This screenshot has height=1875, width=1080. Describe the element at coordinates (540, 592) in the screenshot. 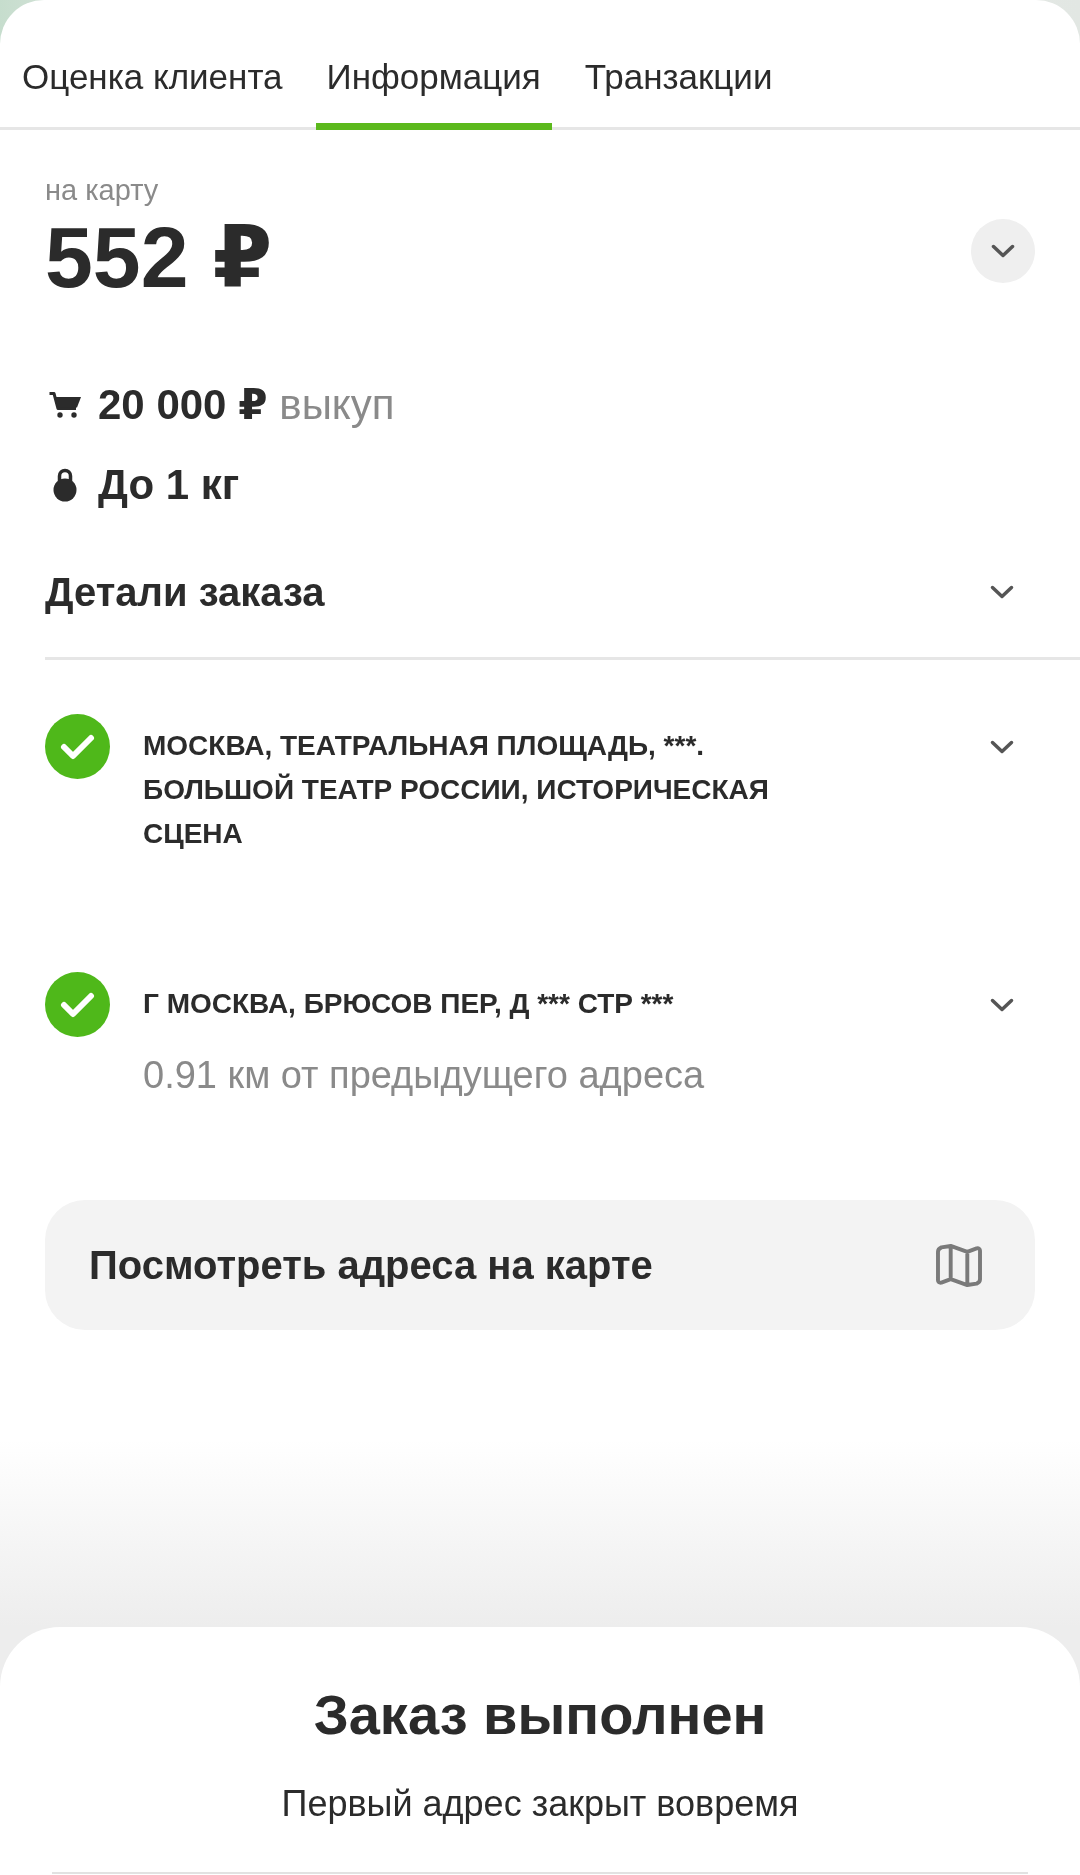

I see `order-details-toggle: Детали заказа` at that location.